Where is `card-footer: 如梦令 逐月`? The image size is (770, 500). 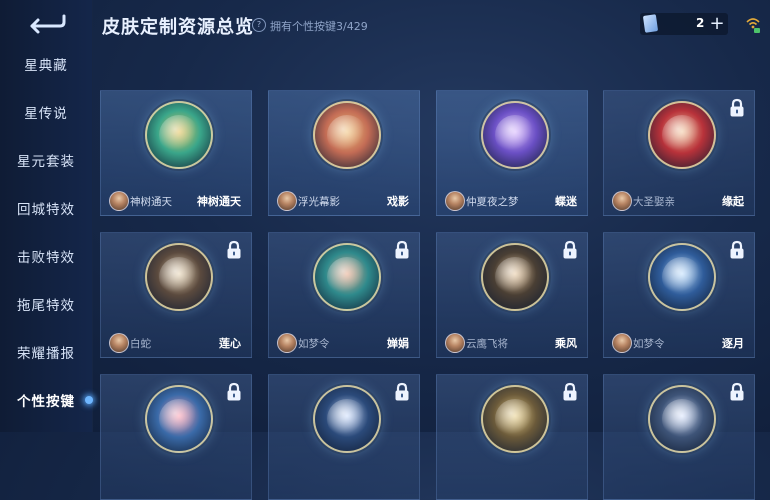
card-footer: 如梦令 逐月 is located at coordinates (679, 342).